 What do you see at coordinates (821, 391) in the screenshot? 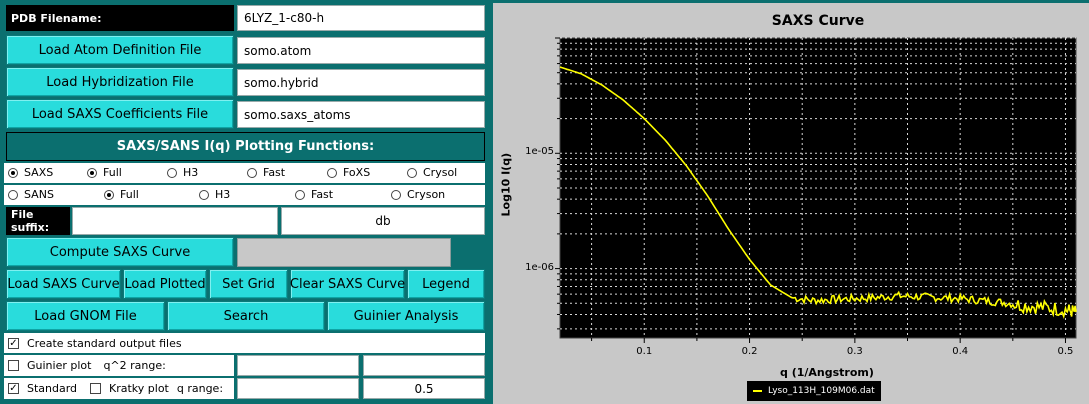
I see `legend-series-name: Lyso_113H_109M06.dat` at bounding box center [821, 391].